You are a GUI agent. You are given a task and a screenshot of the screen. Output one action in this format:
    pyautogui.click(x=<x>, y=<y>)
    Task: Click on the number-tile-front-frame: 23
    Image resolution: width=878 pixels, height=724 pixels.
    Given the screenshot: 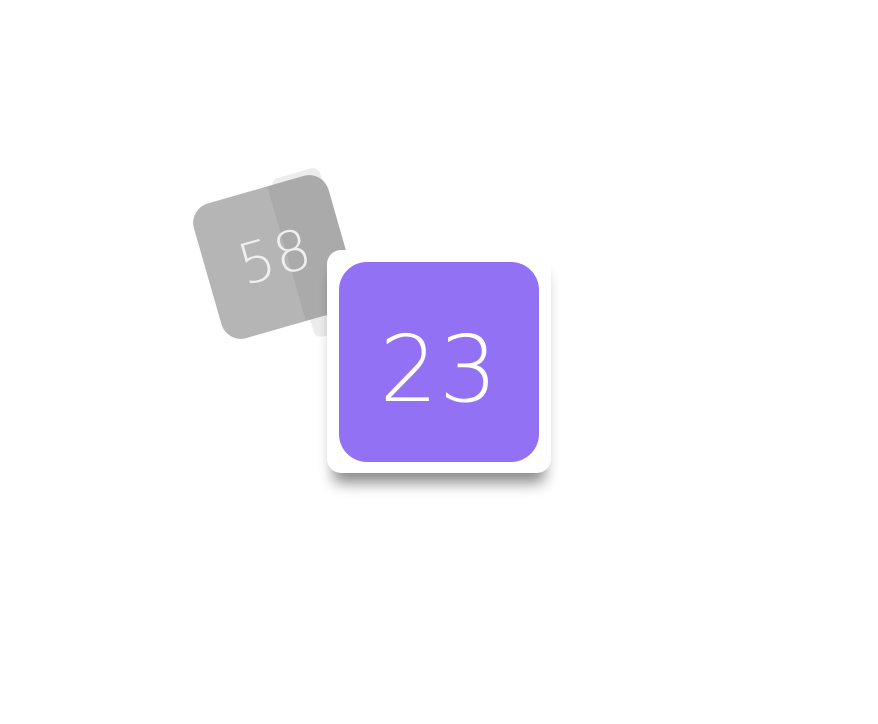 What is the action you would take?
    pyautogui.click(x=439, y=361)
    